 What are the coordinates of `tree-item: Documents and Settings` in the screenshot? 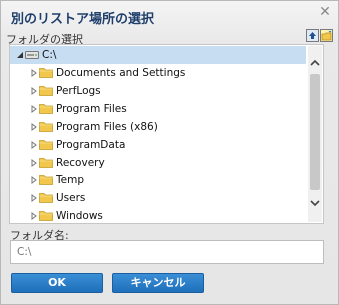 It's located at (158, 73).